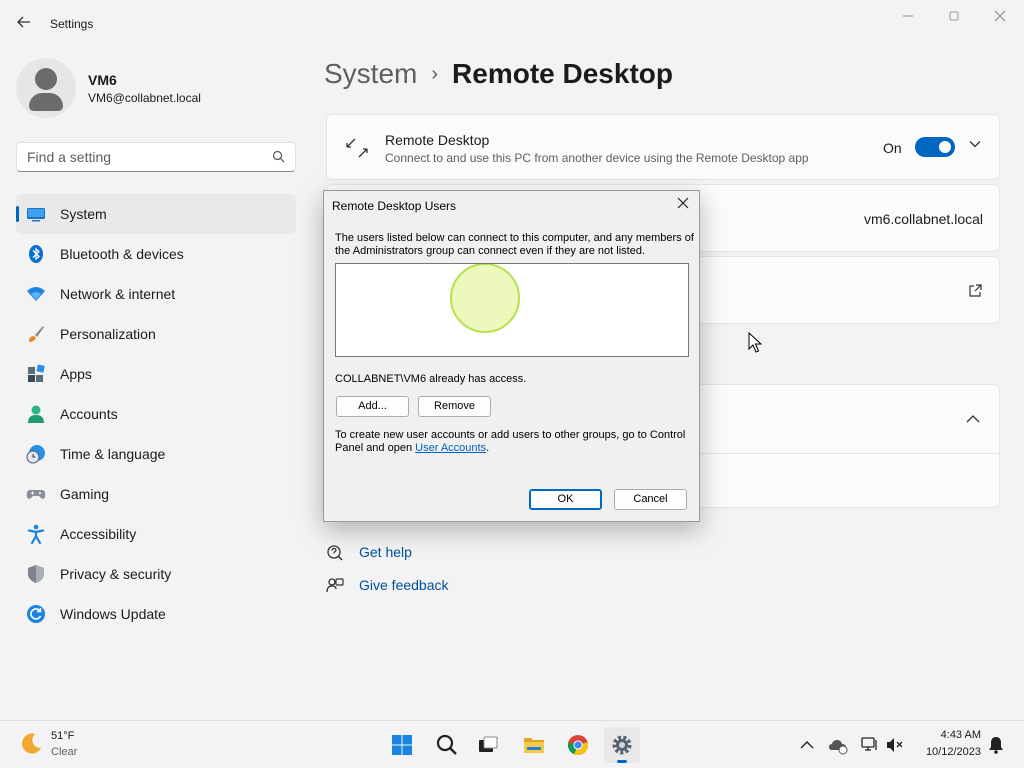 The width and height of the screenshot is (1024, 768). Describe the element at coordinates (454, 406) in the screenshot. I see `remove-user-button: Remove` at that location.